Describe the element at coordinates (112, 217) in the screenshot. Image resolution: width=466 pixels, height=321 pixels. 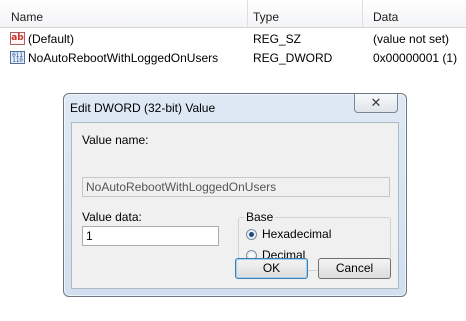
I see `value-data-label: Value data:` at that location.